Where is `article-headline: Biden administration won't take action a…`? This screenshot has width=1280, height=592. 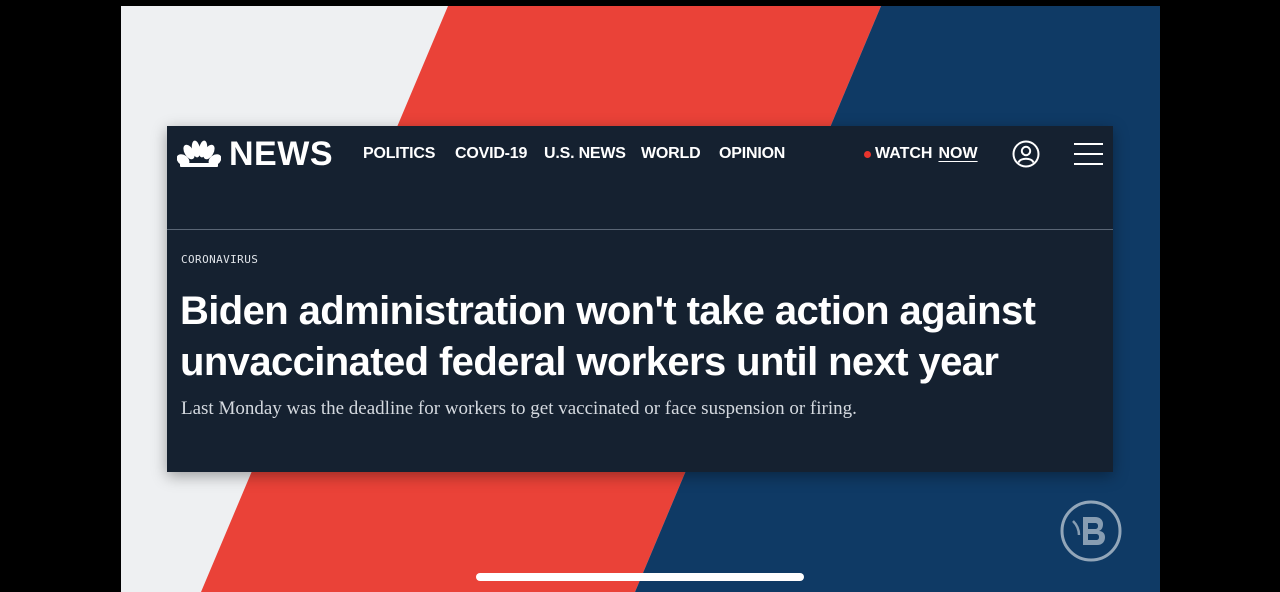
article-headline: Biden administration won't take action a… is located at coordinates (640, 337).